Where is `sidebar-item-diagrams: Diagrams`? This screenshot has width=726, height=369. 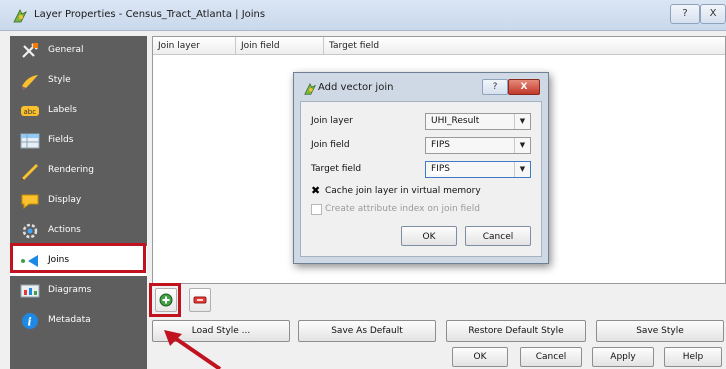 sidebar-item-diagrams: Diagrams is located at coordinates (78, 291).